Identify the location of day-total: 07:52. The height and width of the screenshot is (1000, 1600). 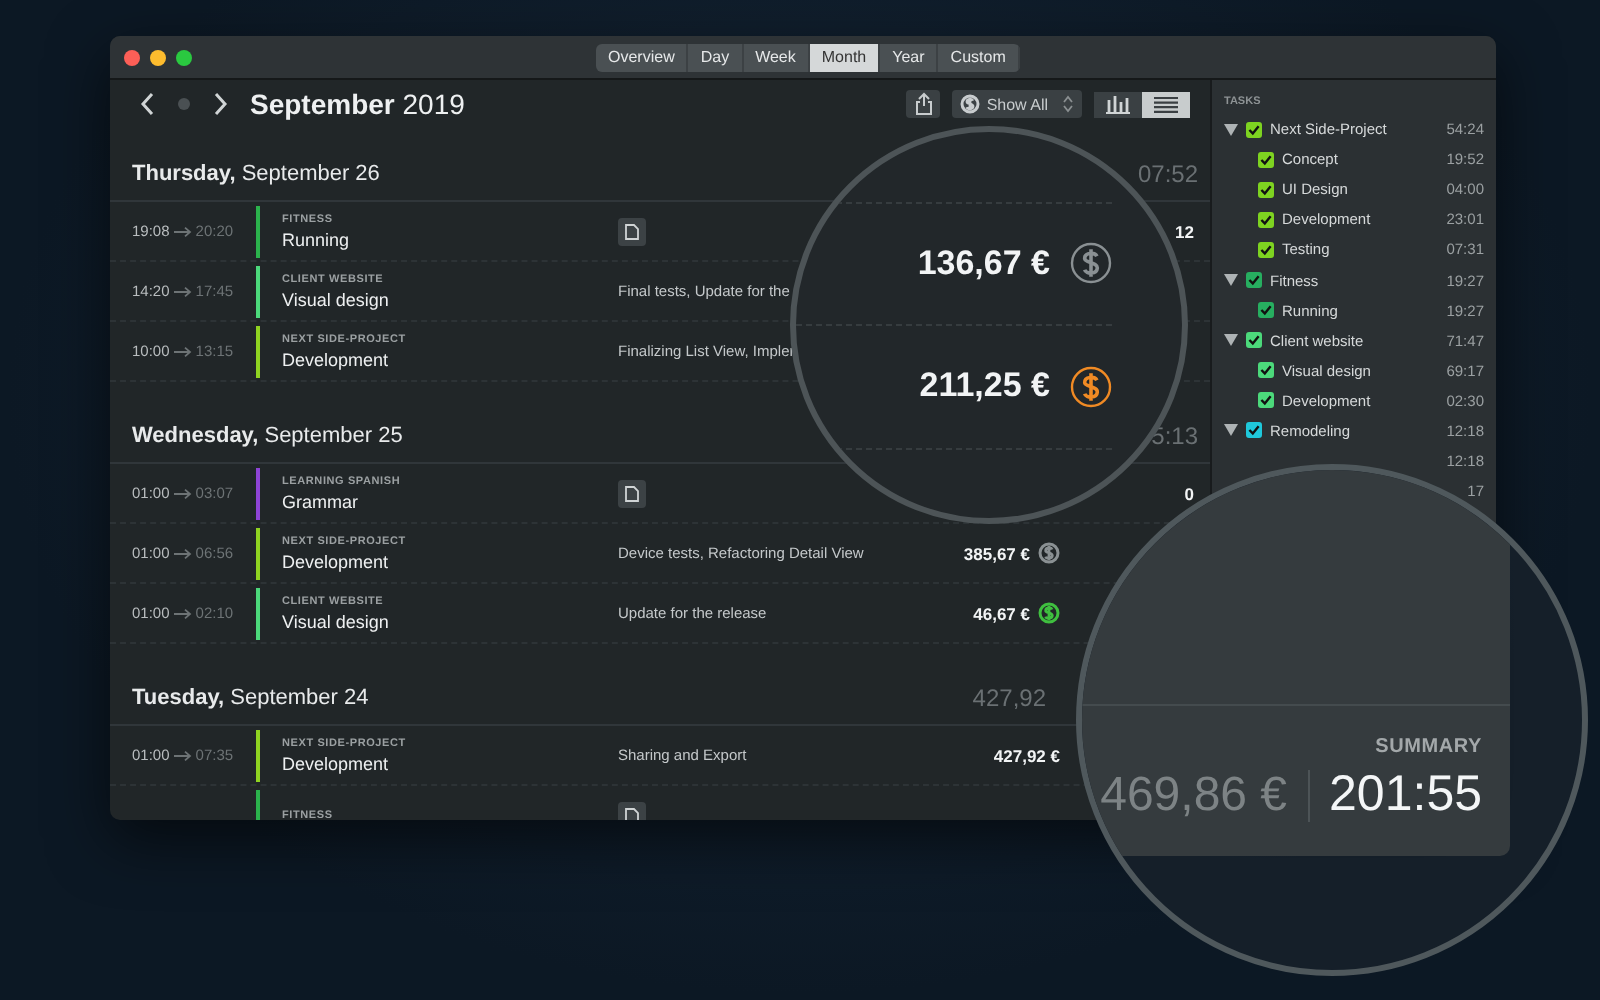
(1167, 174).